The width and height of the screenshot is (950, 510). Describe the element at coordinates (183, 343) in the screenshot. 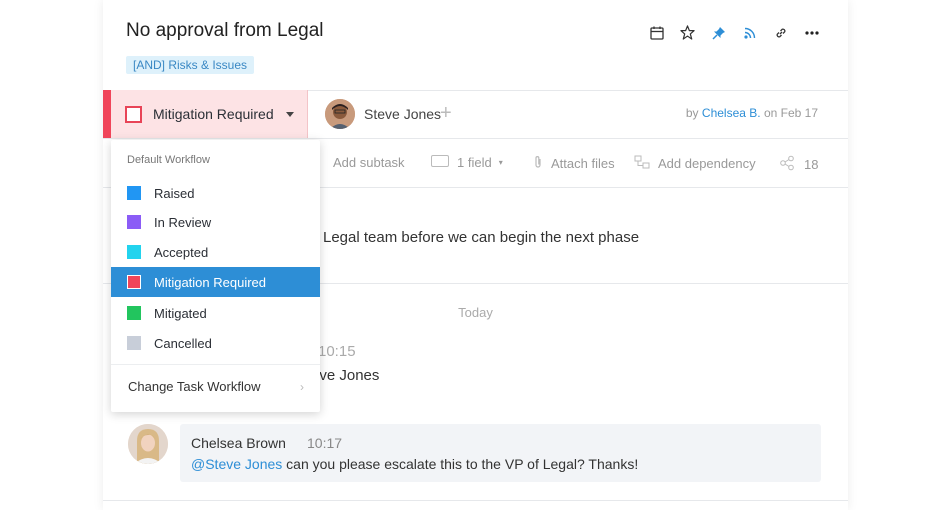

I see `status-option-label: Cancelled` at that location.